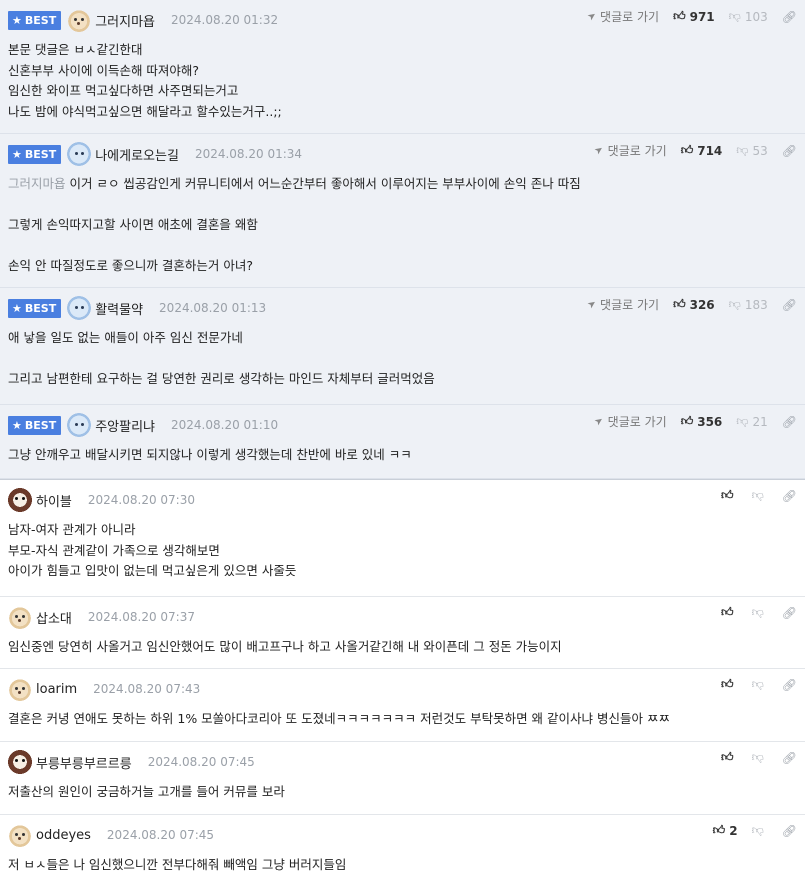 This screenshot has height=885, width=805. I want to click on upvote-button: 👍︎ 356, so click(702, 421).